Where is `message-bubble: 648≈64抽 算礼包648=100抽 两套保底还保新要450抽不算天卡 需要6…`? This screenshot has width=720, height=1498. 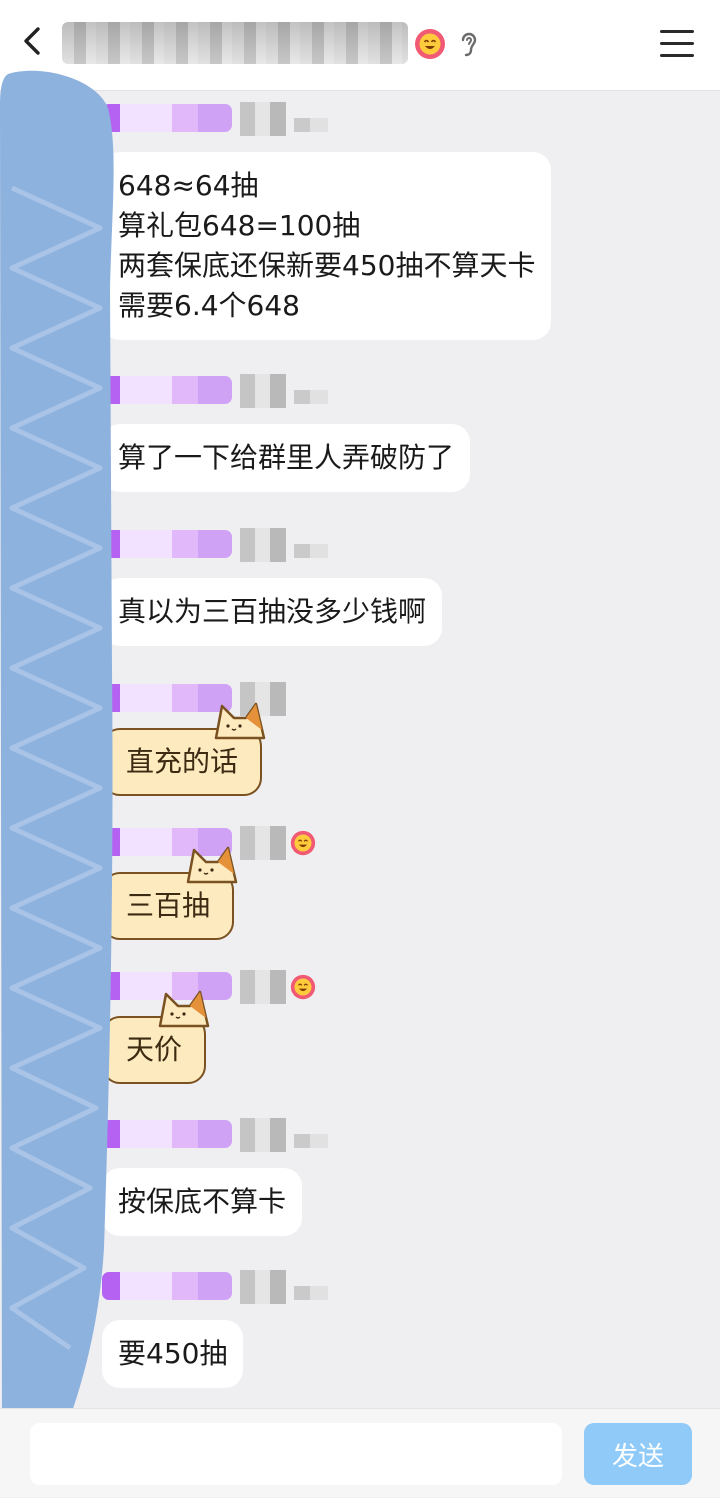
message-bubble: 648≈64抽 算礼包648=100抽 两套保底还保新要450抽不算天卡 需要6… is located at coordinates (327, 246).